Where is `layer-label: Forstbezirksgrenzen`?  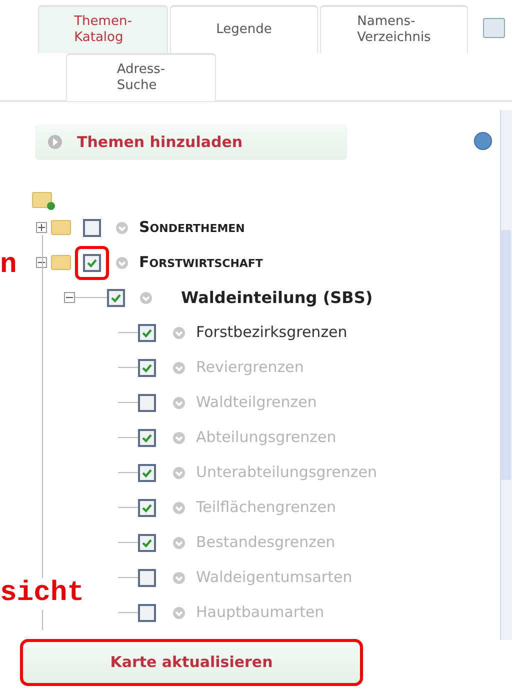
layer-label: Forstbezirksgrenzen is located at coordinates (272, 333).